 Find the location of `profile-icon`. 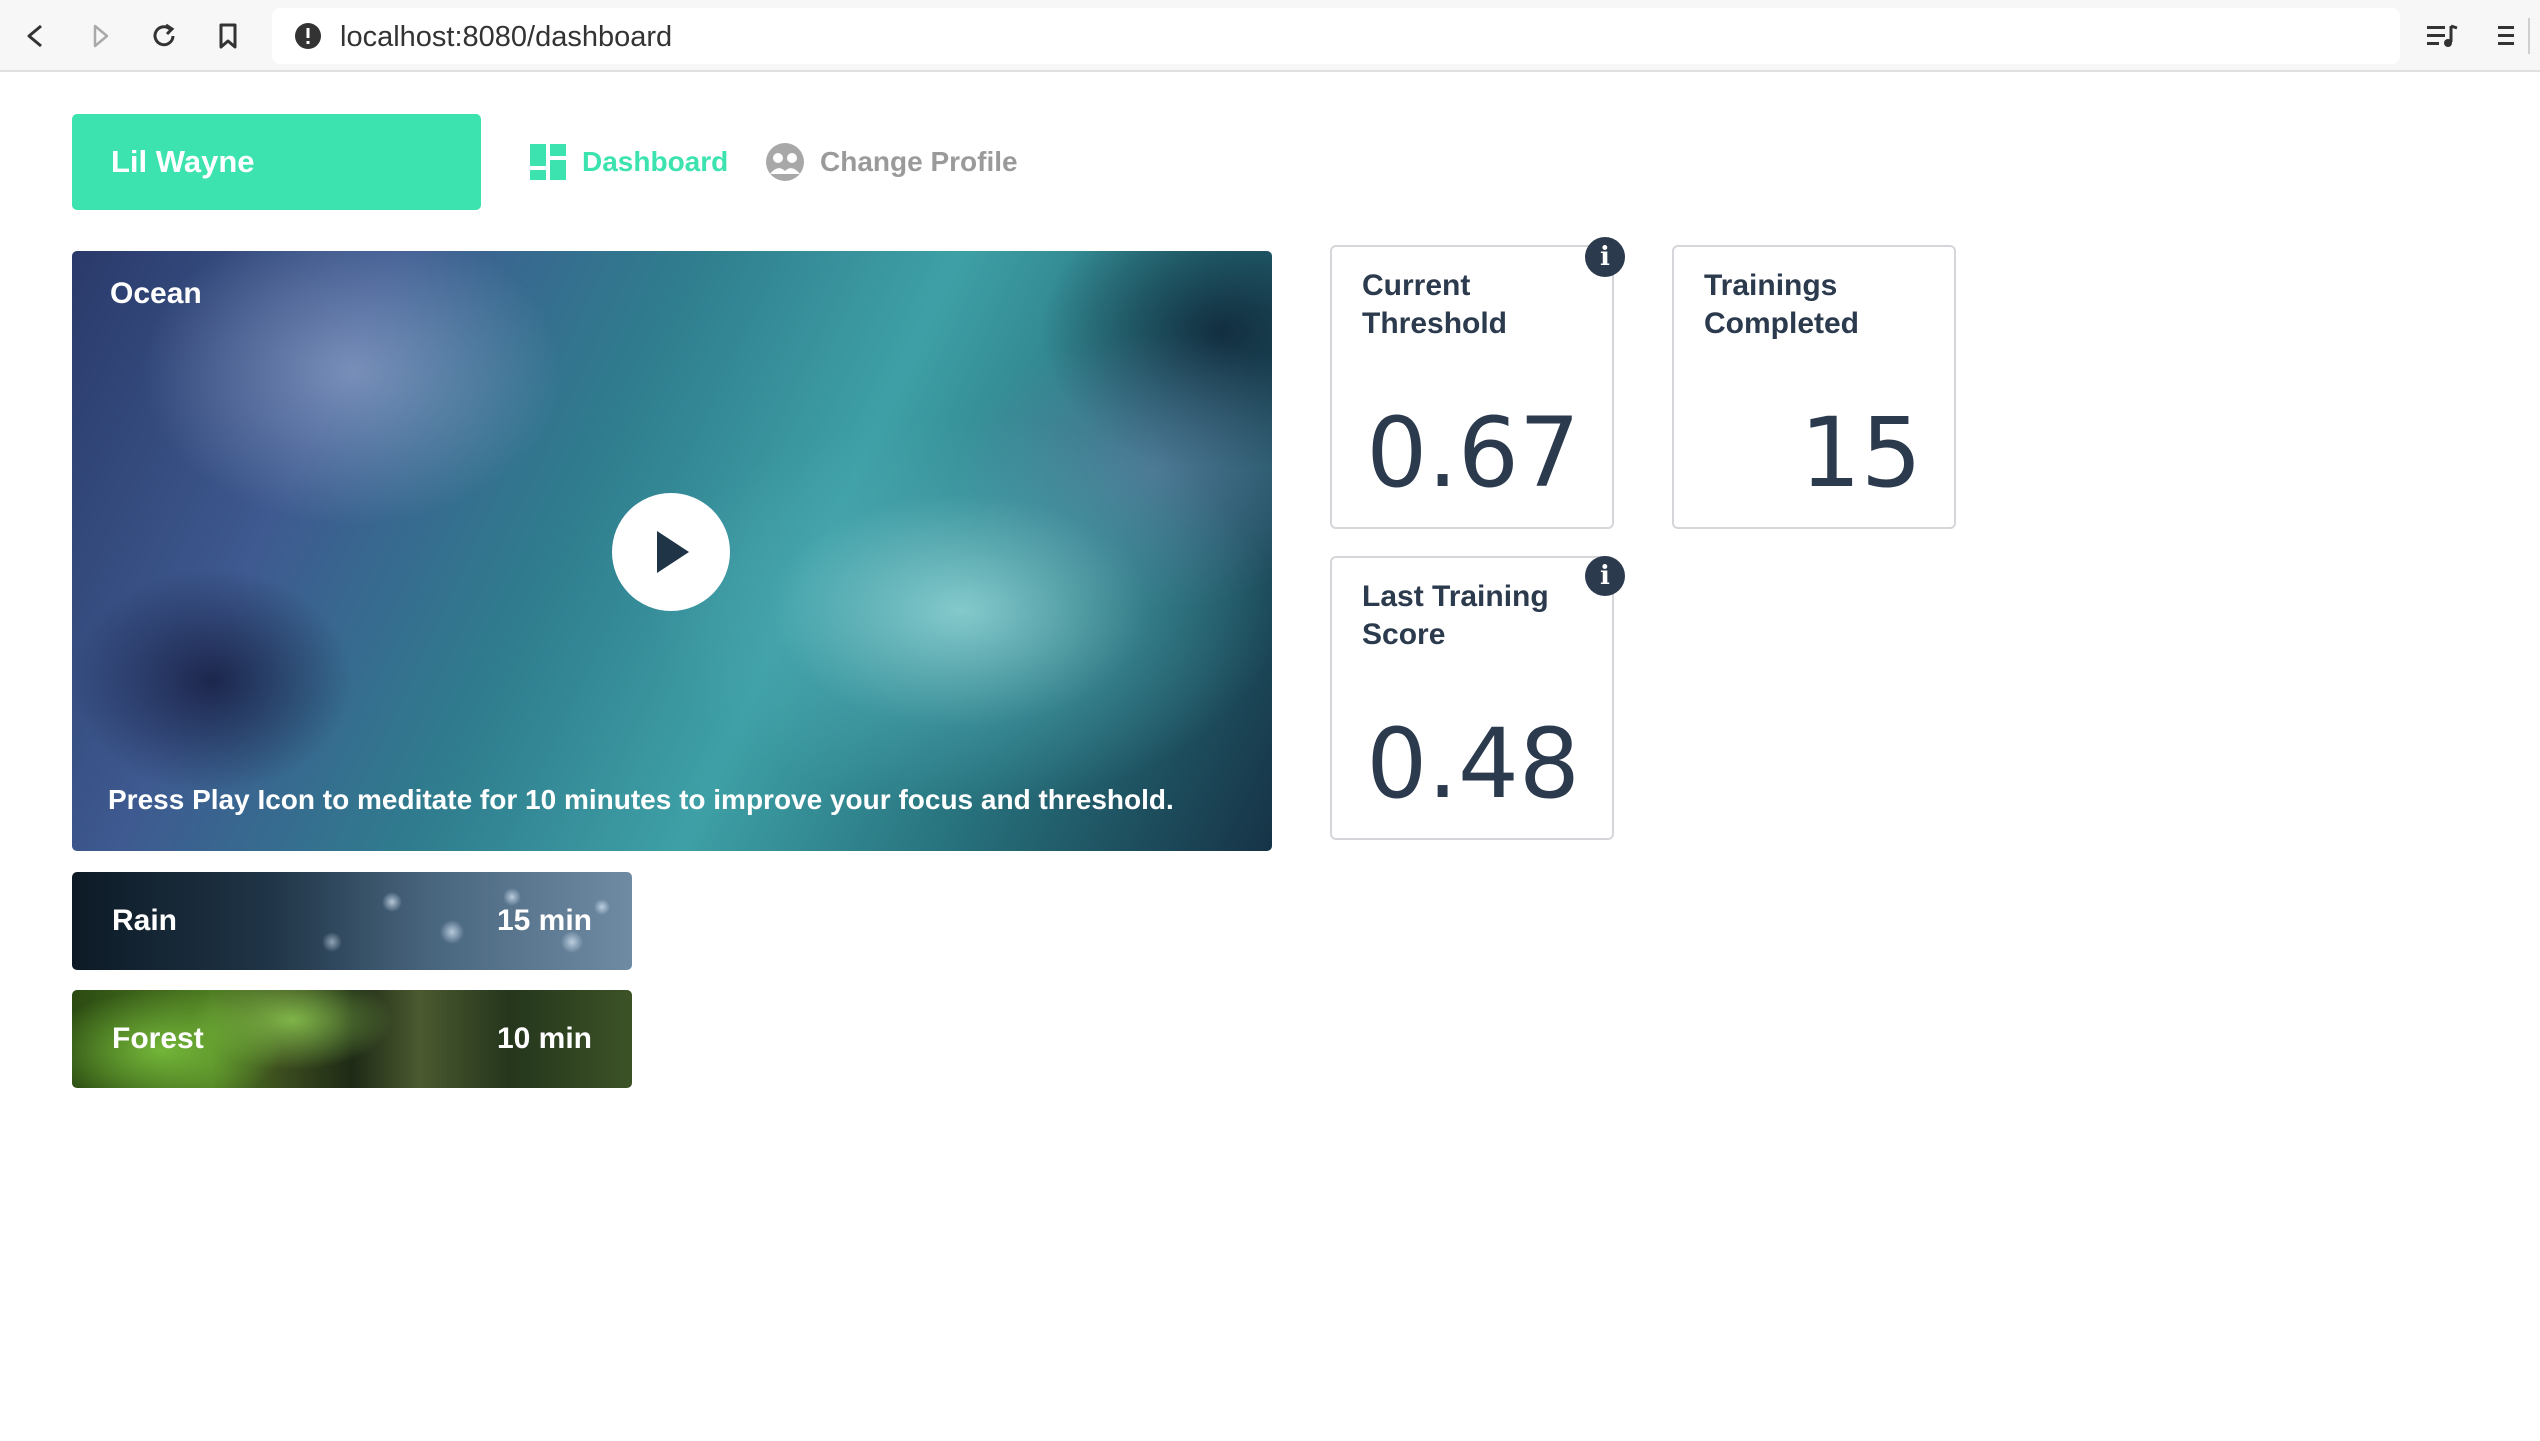

profile-icon is located at coordinates (785, 162).